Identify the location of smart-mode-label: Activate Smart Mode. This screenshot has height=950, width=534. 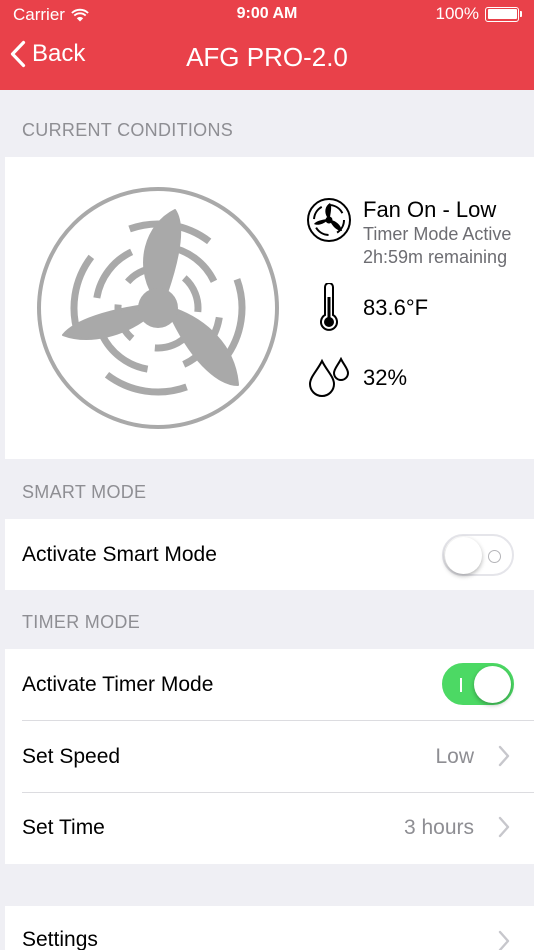
(119, 554).